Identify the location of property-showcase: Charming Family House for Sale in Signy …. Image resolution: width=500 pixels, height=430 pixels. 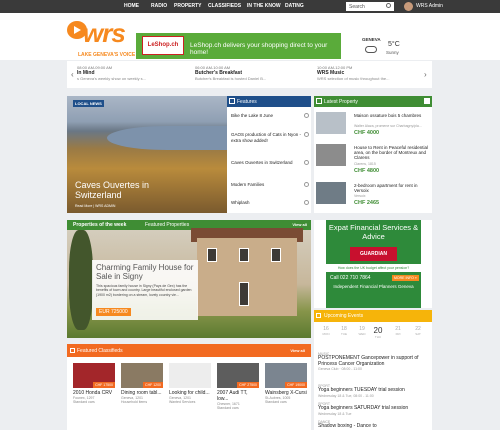
(189, 283).